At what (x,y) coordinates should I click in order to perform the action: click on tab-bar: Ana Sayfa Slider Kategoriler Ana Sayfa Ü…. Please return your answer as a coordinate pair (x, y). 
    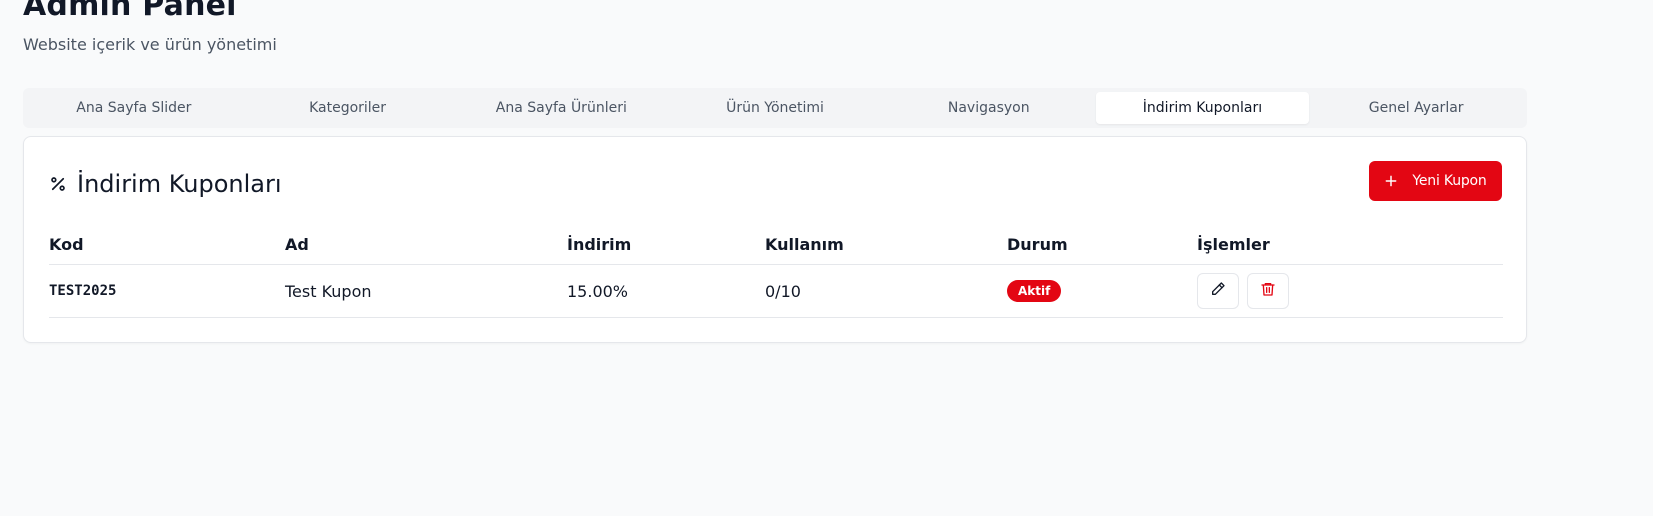
    Looking at the image, I should click on (775, 108).